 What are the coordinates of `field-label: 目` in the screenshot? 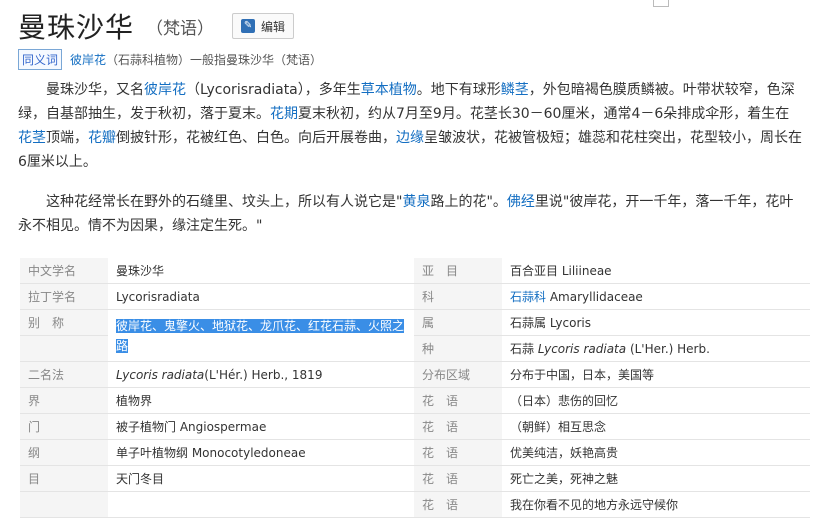 It's located at (64, 478).